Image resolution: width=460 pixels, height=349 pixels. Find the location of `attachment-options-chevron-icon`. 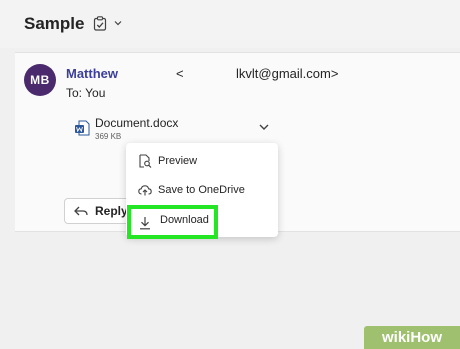

attachment-options-chevron-icon is located at coordinates (264, 127).